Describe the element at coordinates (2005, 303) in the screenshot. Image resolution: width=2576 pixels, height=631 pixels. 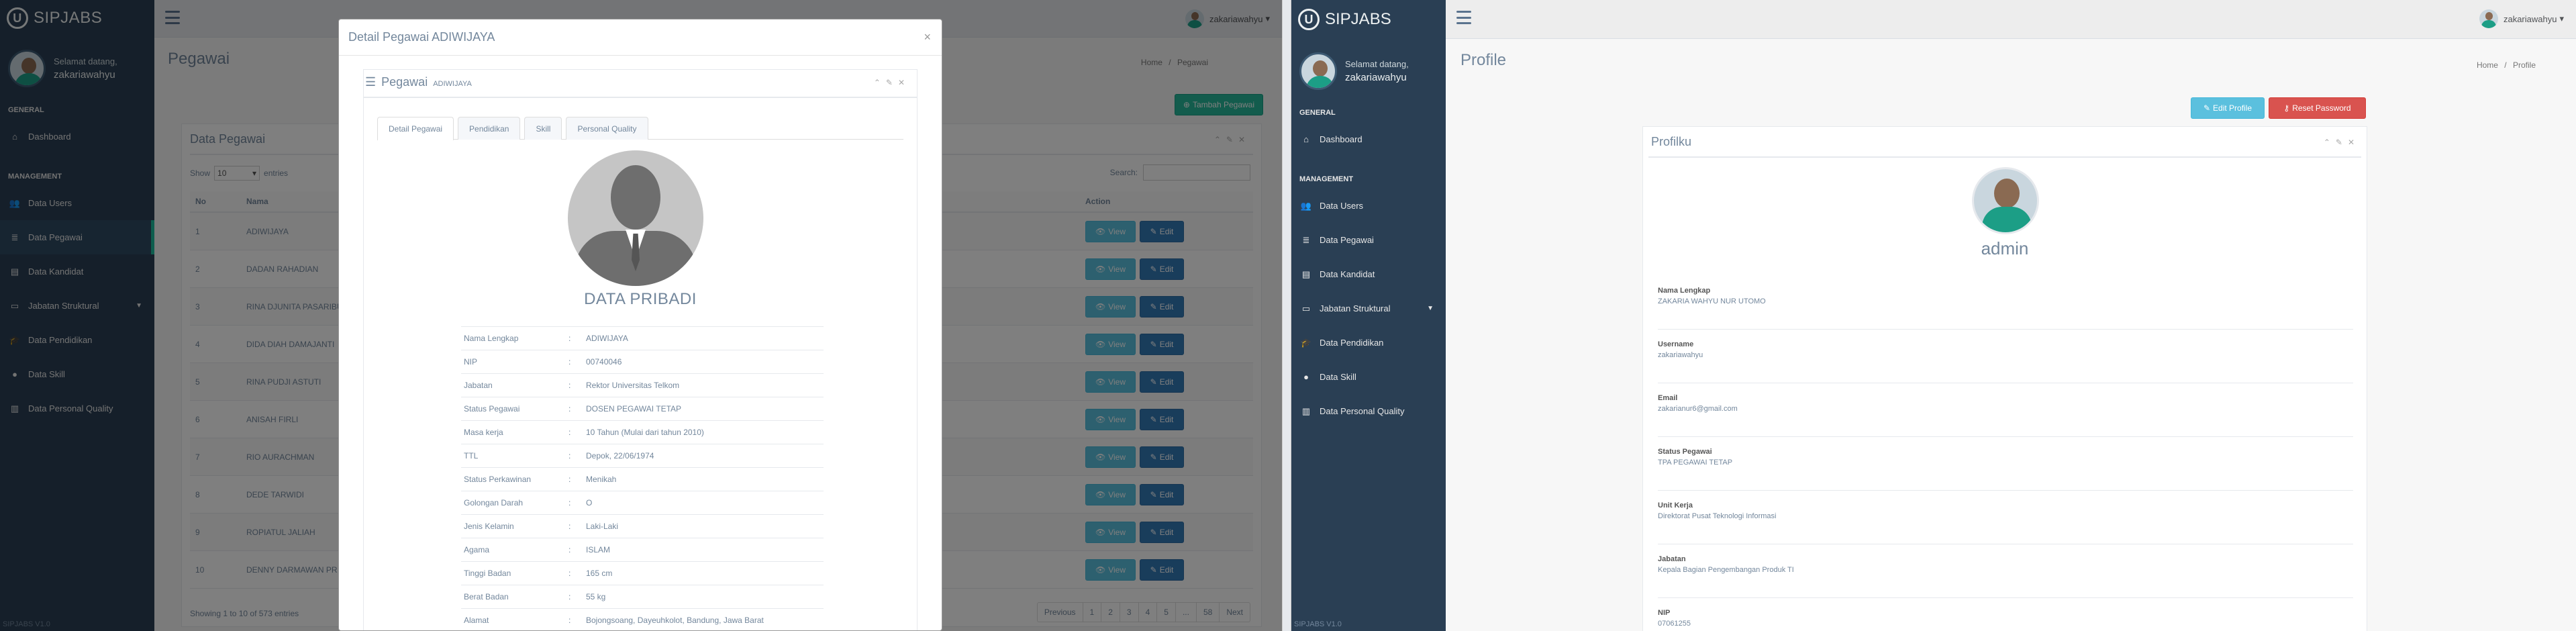
I see `profile-field: Nama Lengkap ZAKARIA WAHYU NUR UTOMO` at that location.